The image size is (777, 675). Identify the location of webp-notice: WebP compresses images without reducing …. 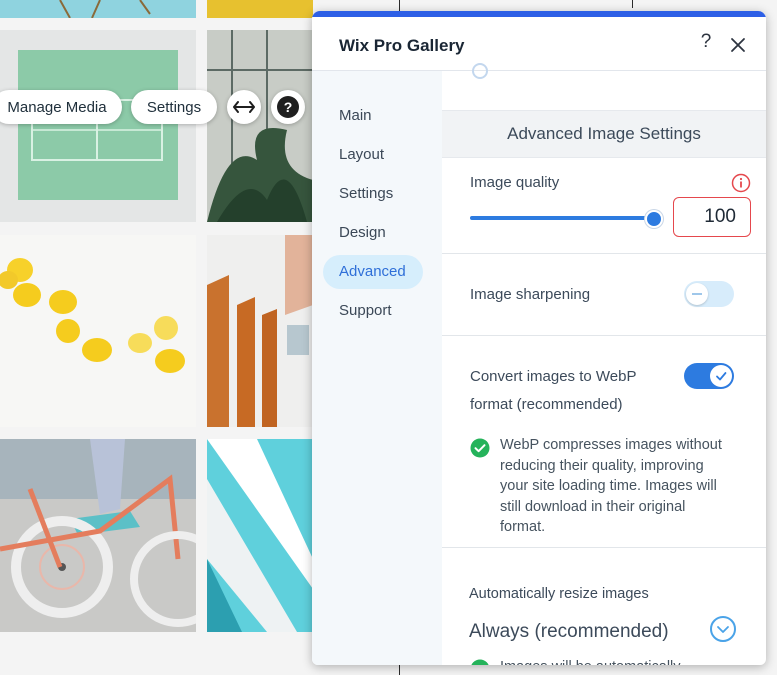
(630, 486).